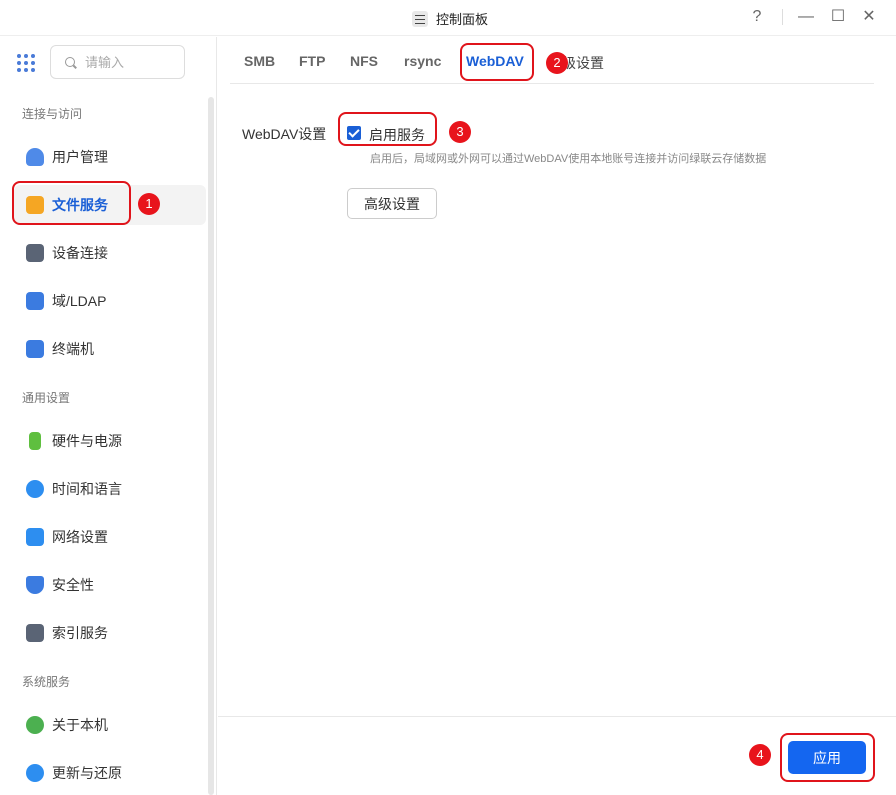 This screenshot has height=795, width=896. What do you see at coordinates (259, 61) in the screenshot?
I see `tab-smb: SMB` at bounding box center [259, 61].